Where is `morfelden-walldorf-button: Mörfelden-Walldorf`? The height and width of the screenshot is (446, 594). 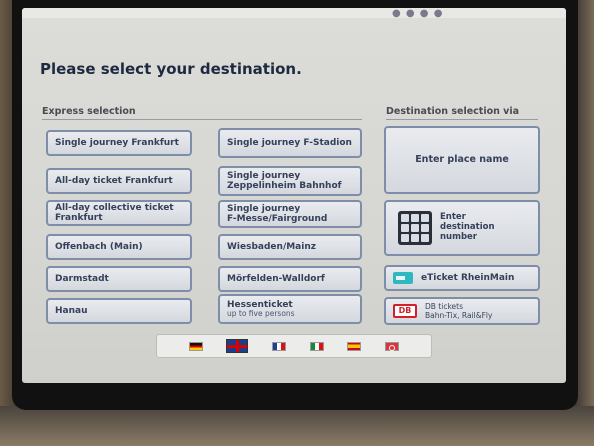
morfelden-walldorf-button: Mörfelden-Walldorf is located at coordinates (290, 279).